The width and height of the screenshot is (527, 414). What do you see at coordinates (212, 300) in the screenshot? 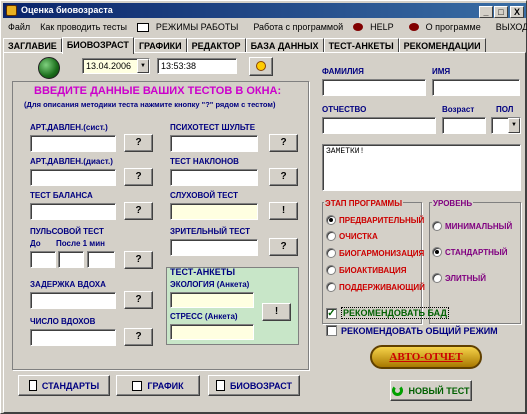
I see `ecology-input` at bounding box center [212, 300].